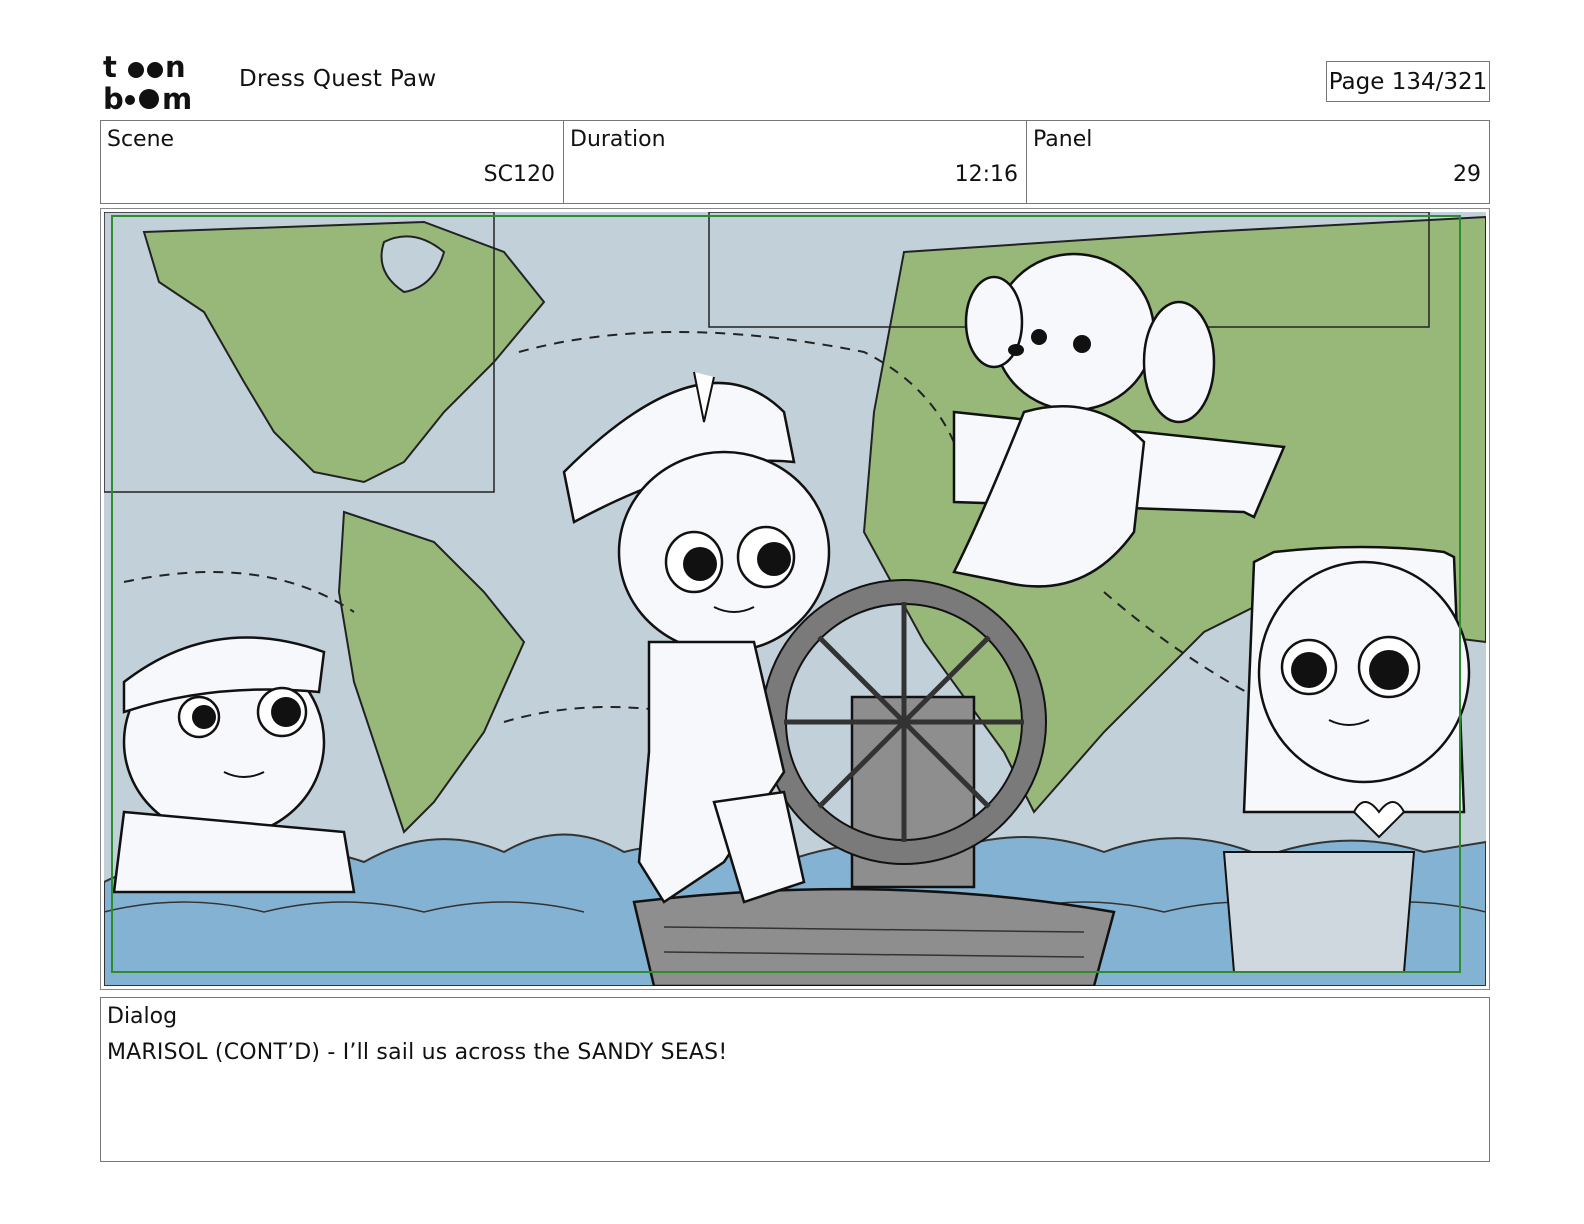 The width and height of the screenshot is (1584, 1224). I want to click on dialog-label: Dialog, so click(142, 1016).